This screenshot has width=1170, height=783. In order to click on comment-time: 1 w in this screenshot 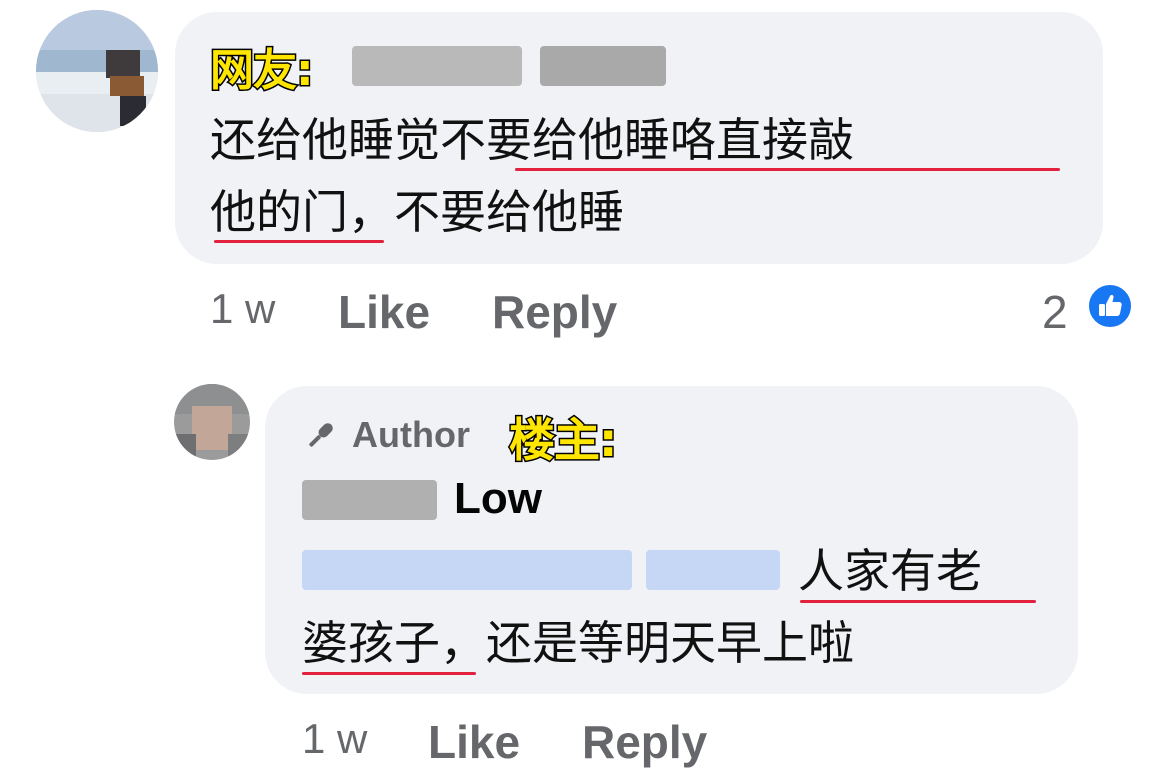, I will do `click(242, 309)`.